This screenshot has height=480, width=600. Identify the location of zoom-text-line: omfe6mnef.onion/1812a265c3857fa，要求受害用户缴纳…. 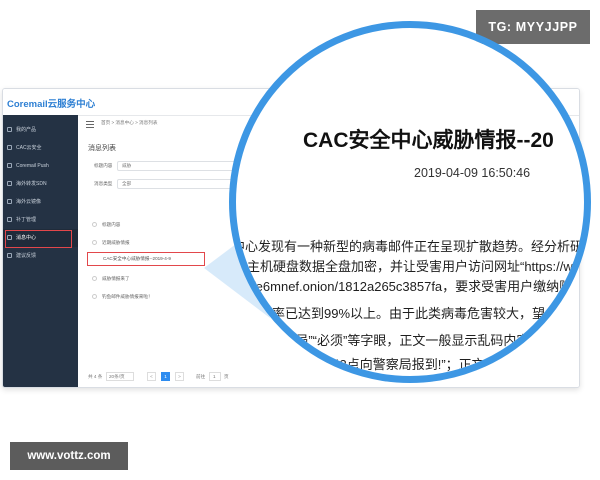
(410, 286).